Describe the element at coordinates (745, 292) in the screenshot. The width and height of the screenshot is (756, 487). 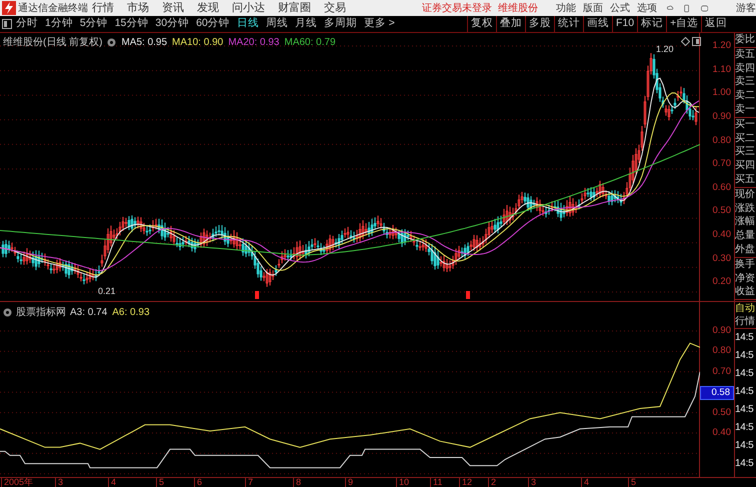
I see `quote-field-label: 收益` at that location.